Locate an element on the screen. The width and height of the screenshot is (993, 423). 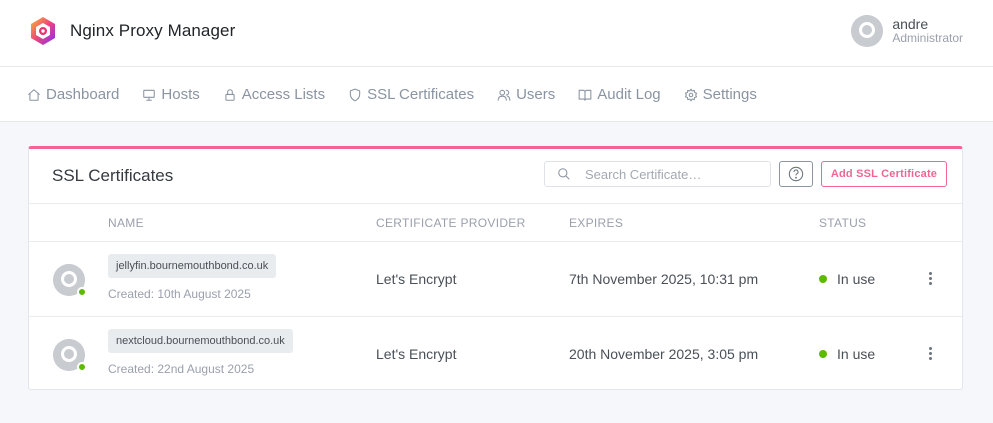
table-header: NAME CERTIFICATE PROVIDER EXPIRES STATUS is located at coordinates (495, 223).